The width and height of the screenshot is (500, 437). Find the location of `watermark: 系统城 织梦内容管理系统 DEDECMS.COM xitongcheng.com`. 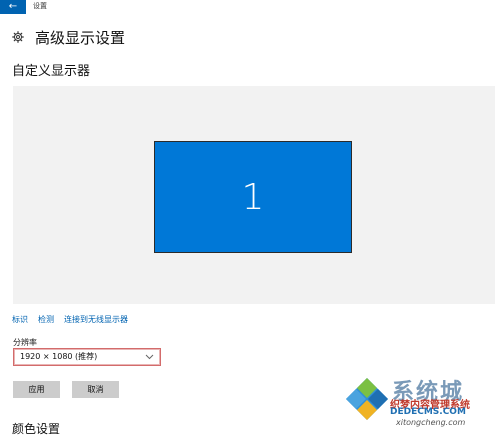

watermark: 系统城 织梦内容管理系统 DEDECMS.COM xitongcheng.com is located at coordinates (420, 401).